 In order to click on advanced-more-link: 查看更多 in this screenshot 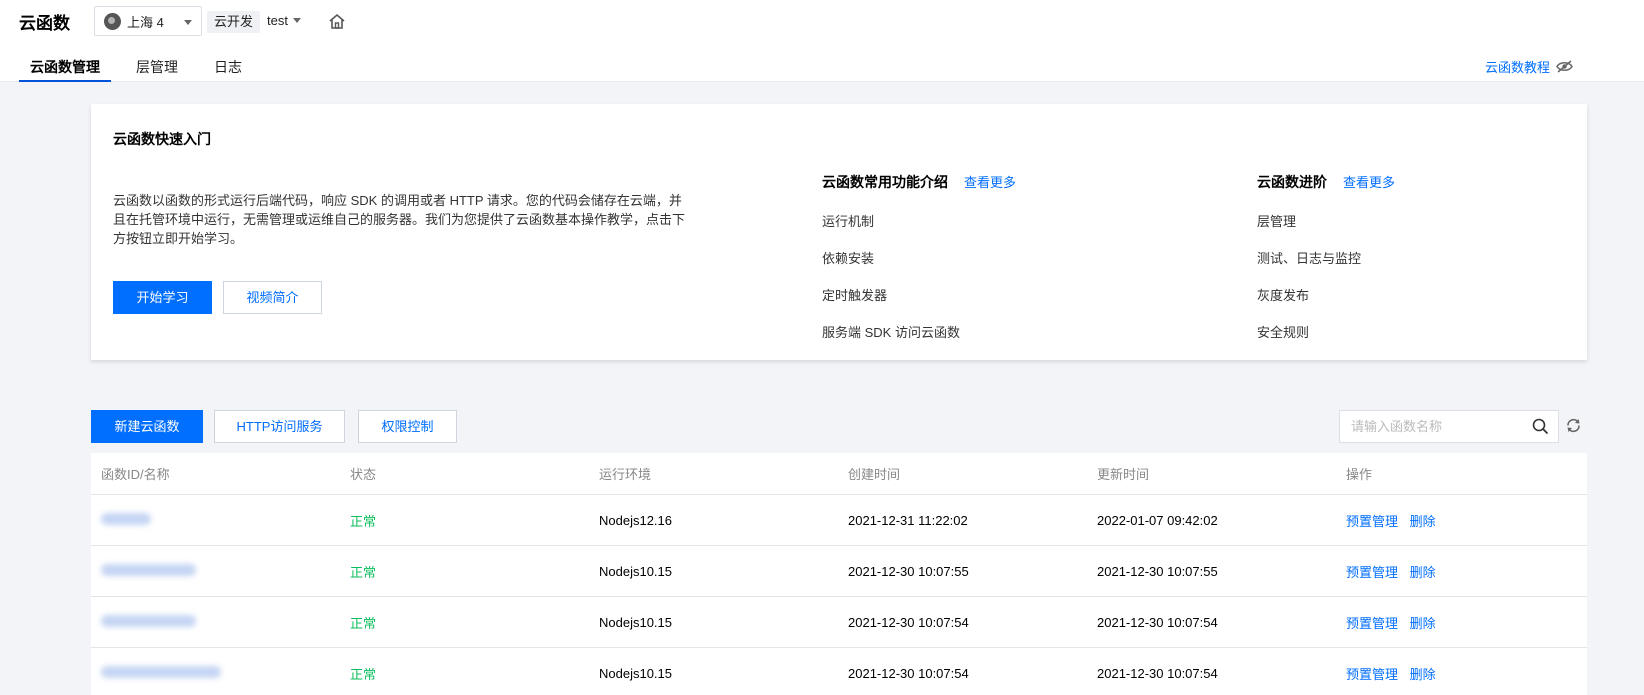, I will do `click(1369, 181)`.